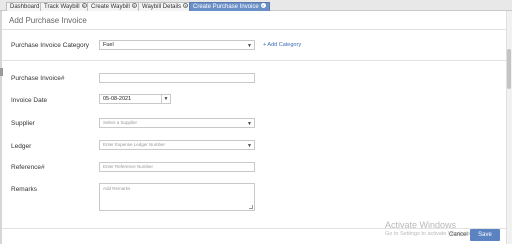  What do you see at coordinates (24, 189) in the screenshot?
I see `remarks-label: Remarks` at bounding box center [24, 189].